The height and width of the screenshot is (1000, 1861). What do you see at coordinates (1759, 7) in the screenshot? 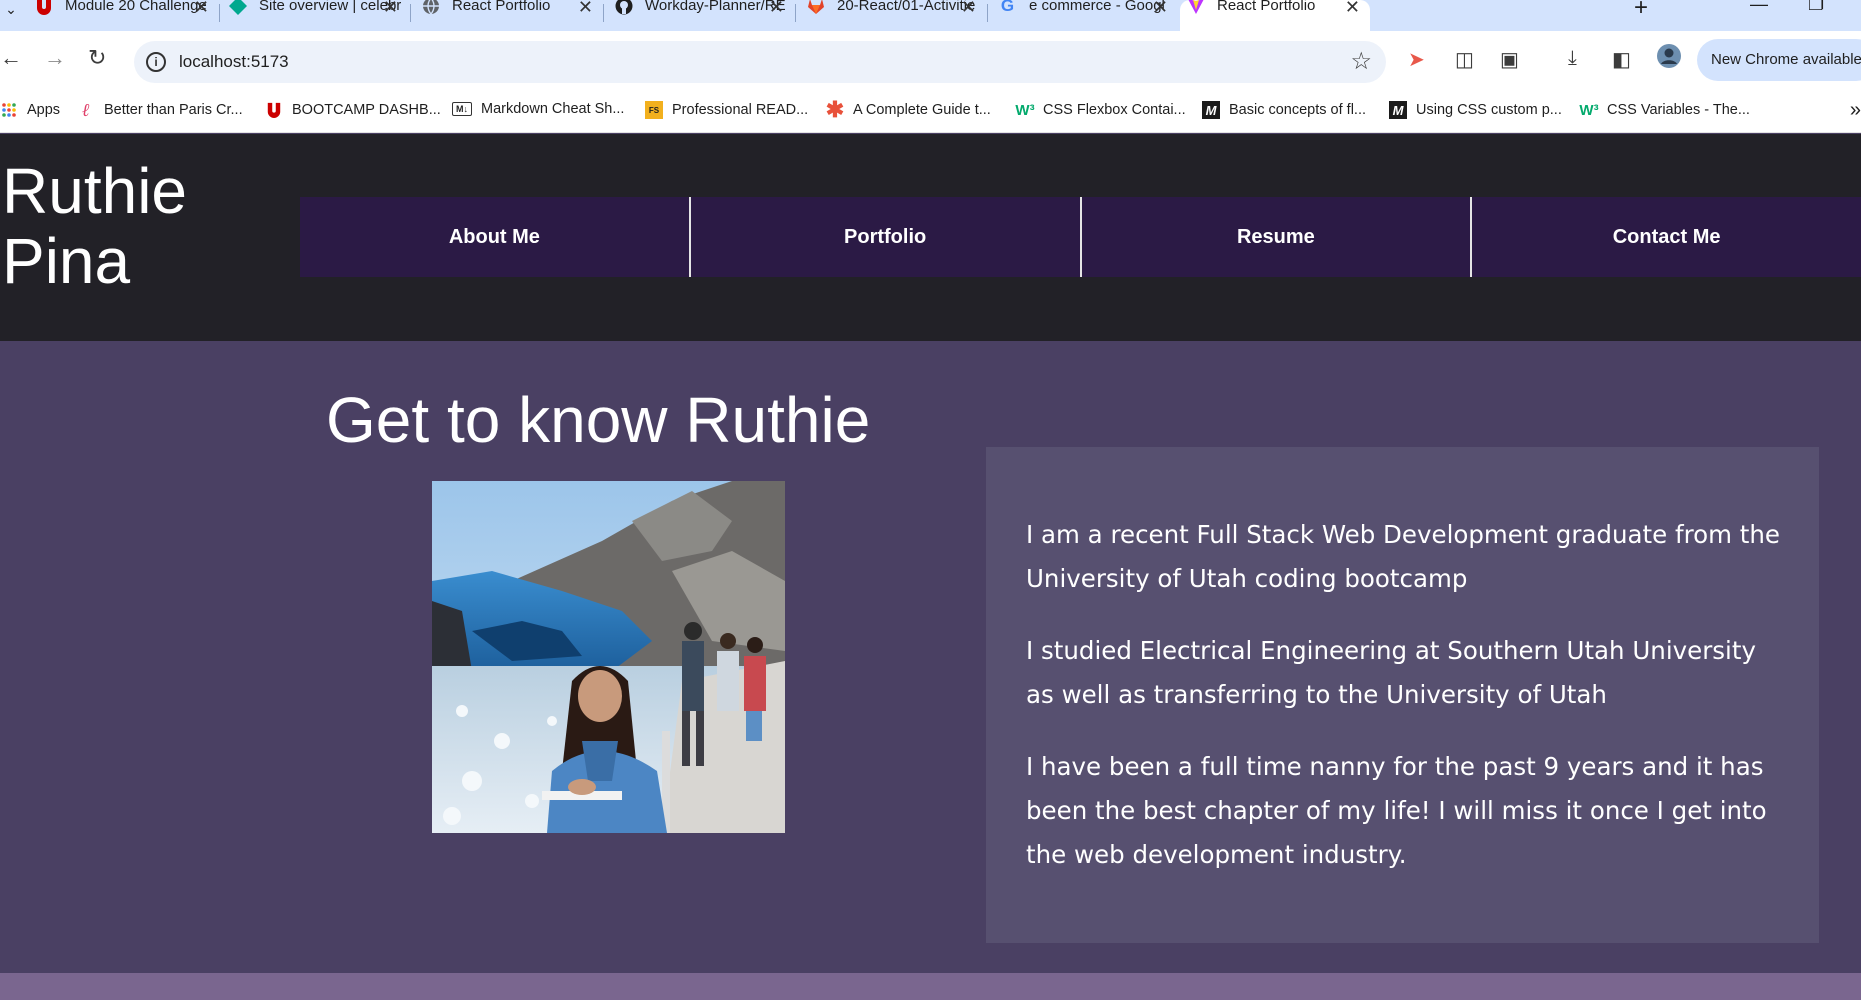
I see `minimize-icon: —` at bounding box center [1759, 7].